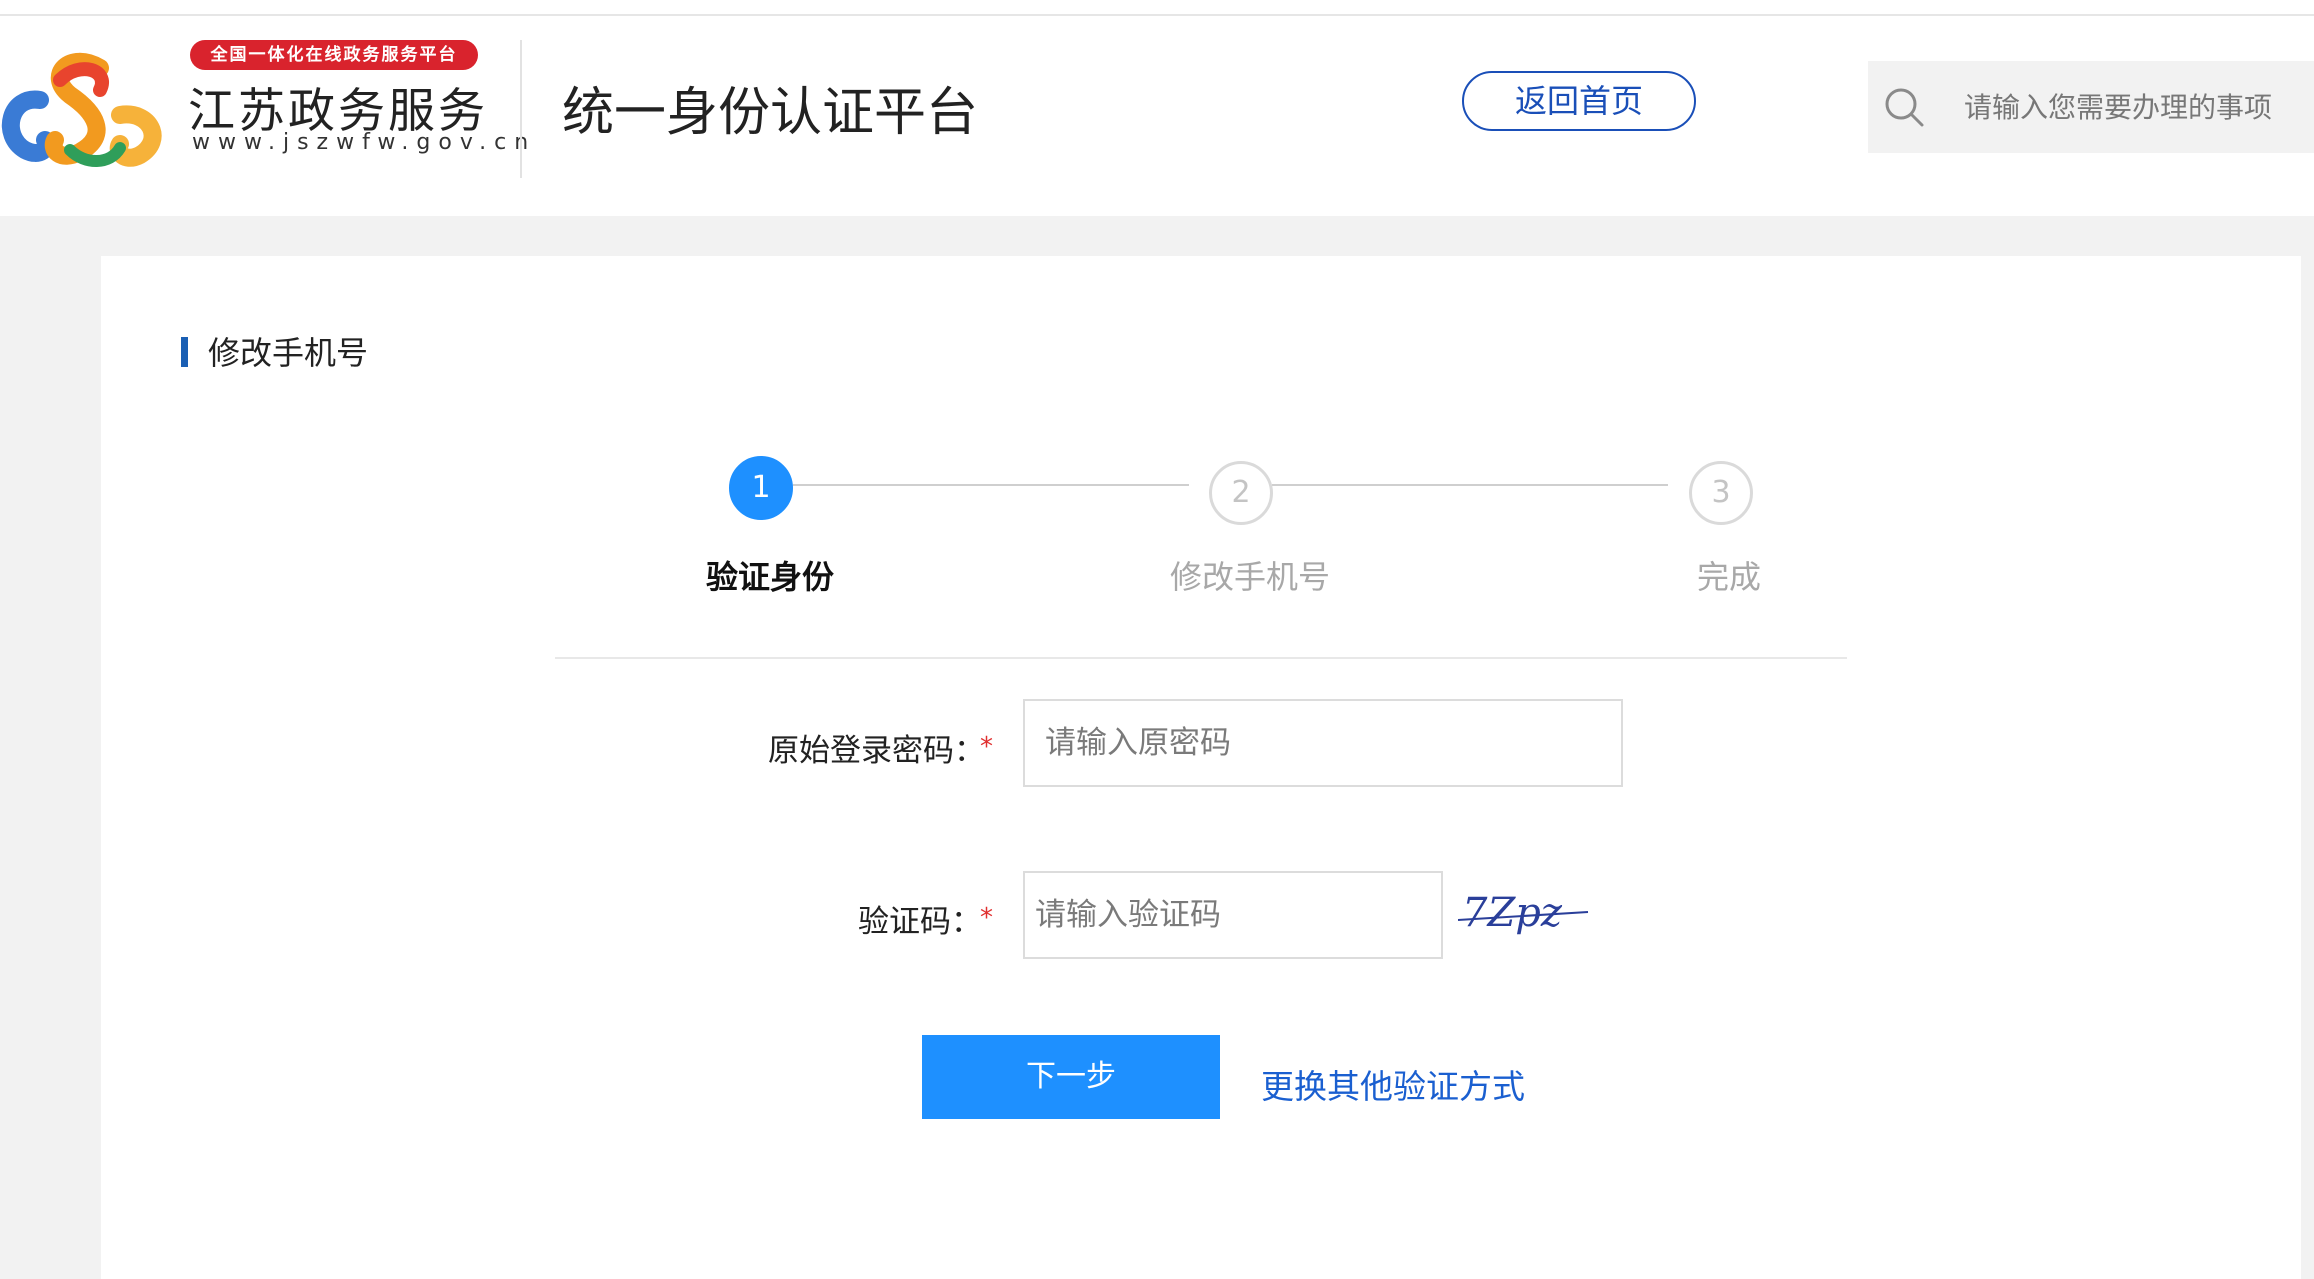 This screenshot has width=2314, height=1279. What do you see at coordinates (1071, 1077) in the screenshot?
I see `next-step-button: 下一步` at bounding box center [1071, 1077].